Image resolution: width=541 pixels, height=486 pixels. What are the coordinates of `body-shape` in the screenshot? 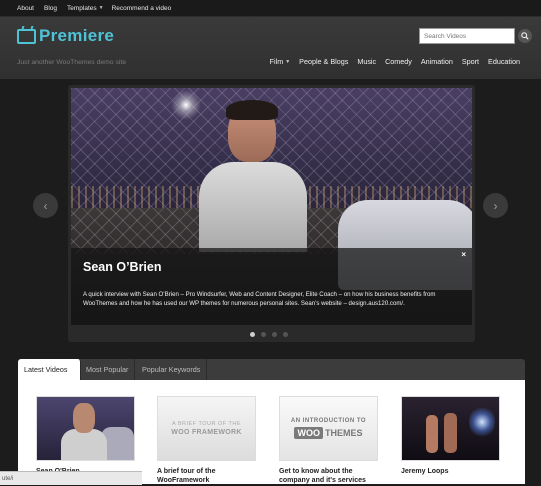 It's located at (84, 444).